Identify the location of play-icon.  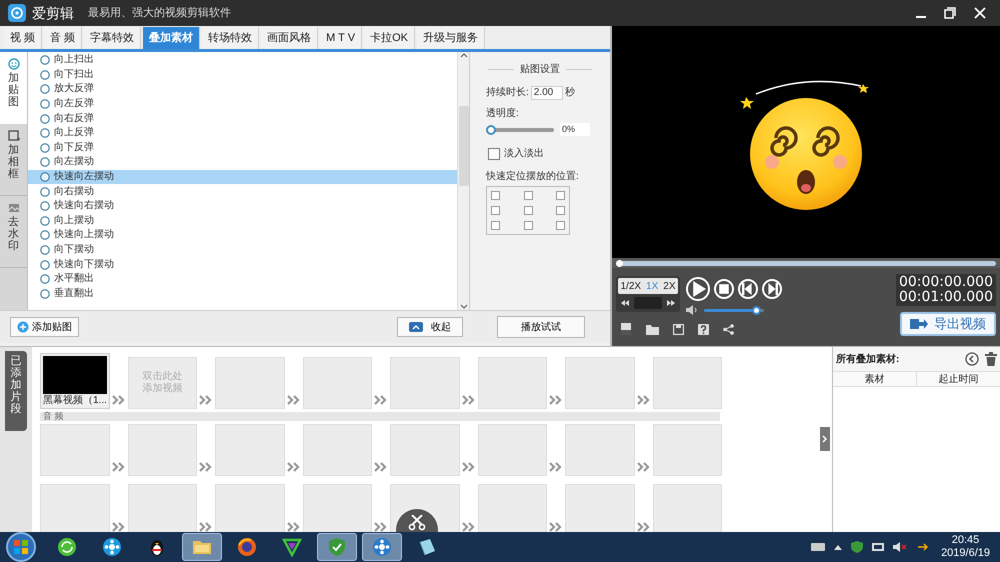
(698, 289).